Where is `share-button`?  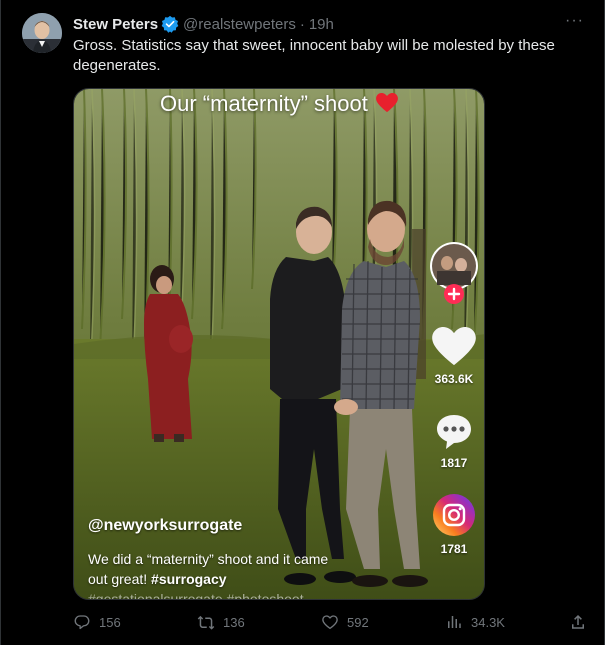
share-button is located at coordinates (578, 622).